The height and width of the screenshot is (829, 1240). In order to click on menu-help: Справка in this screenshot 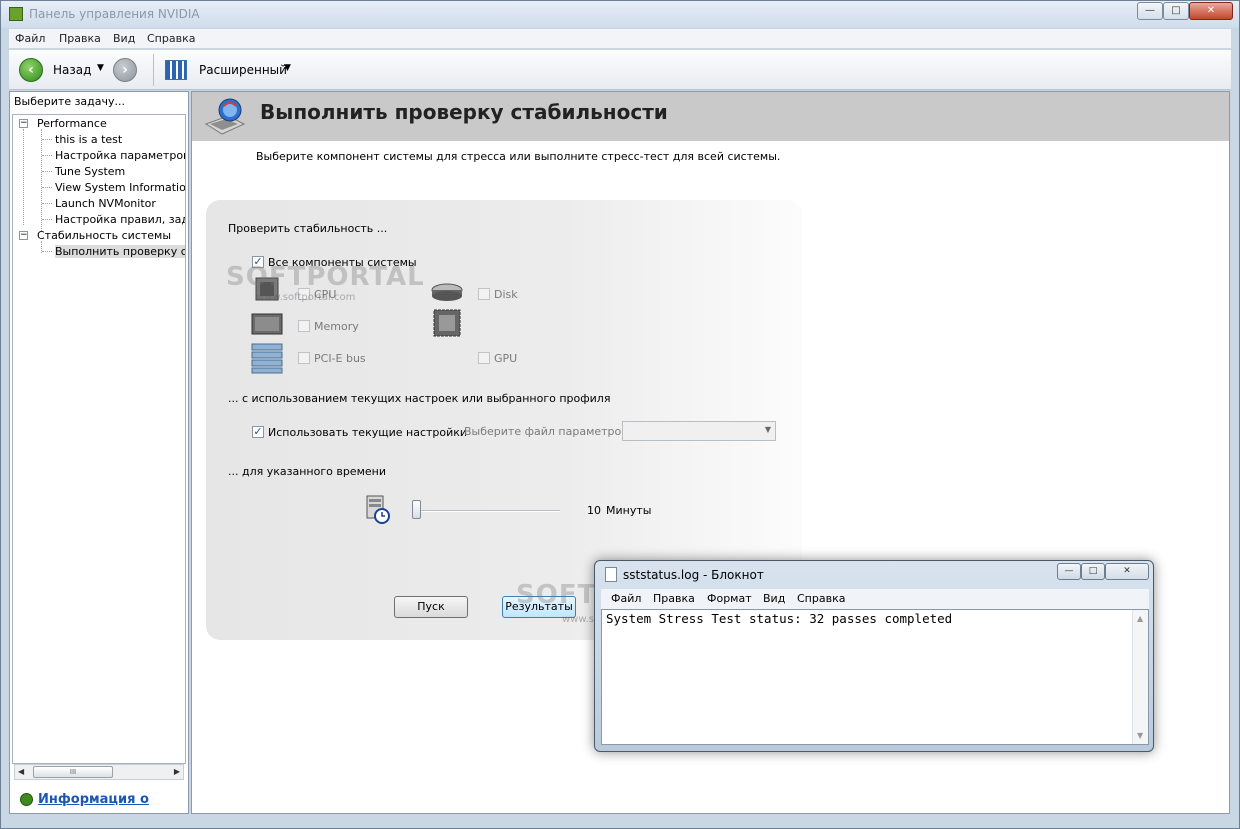, I will do `click(171, 38)`.